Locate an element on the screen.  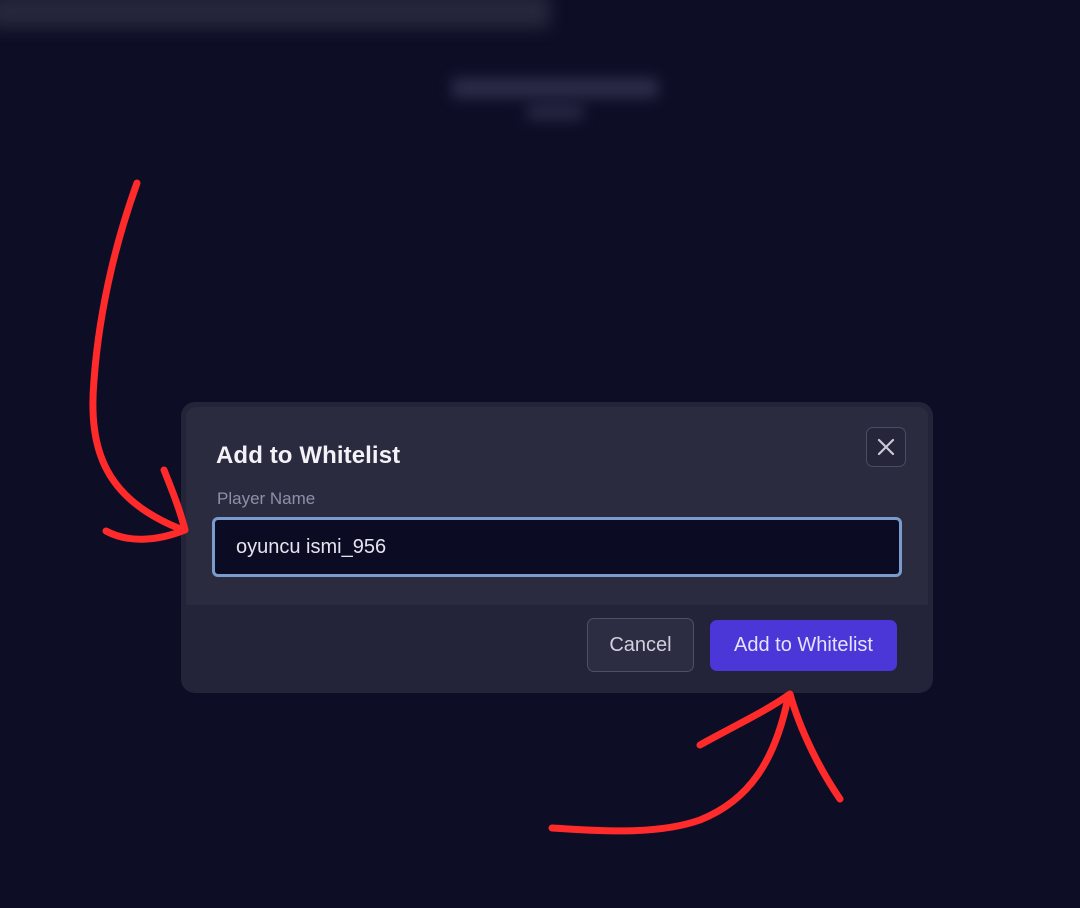
blurred-background-text is located at coordinates (555, 88).